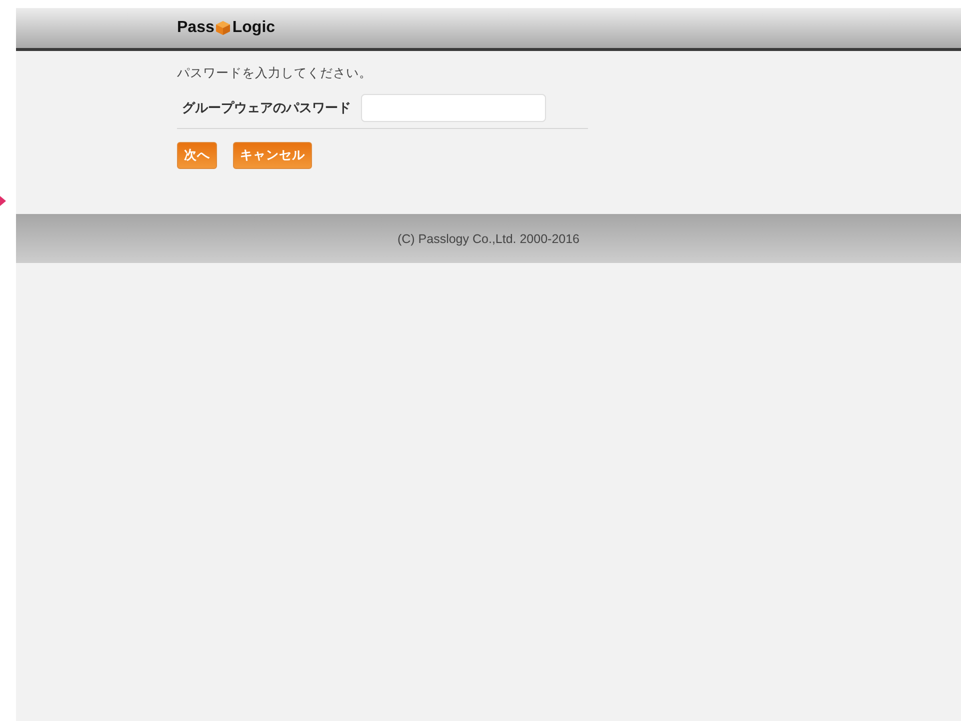  Describe the element at coordinates (266, 108) in the screenshot. I see `field-label: グループウェアのパスワード` at that location.